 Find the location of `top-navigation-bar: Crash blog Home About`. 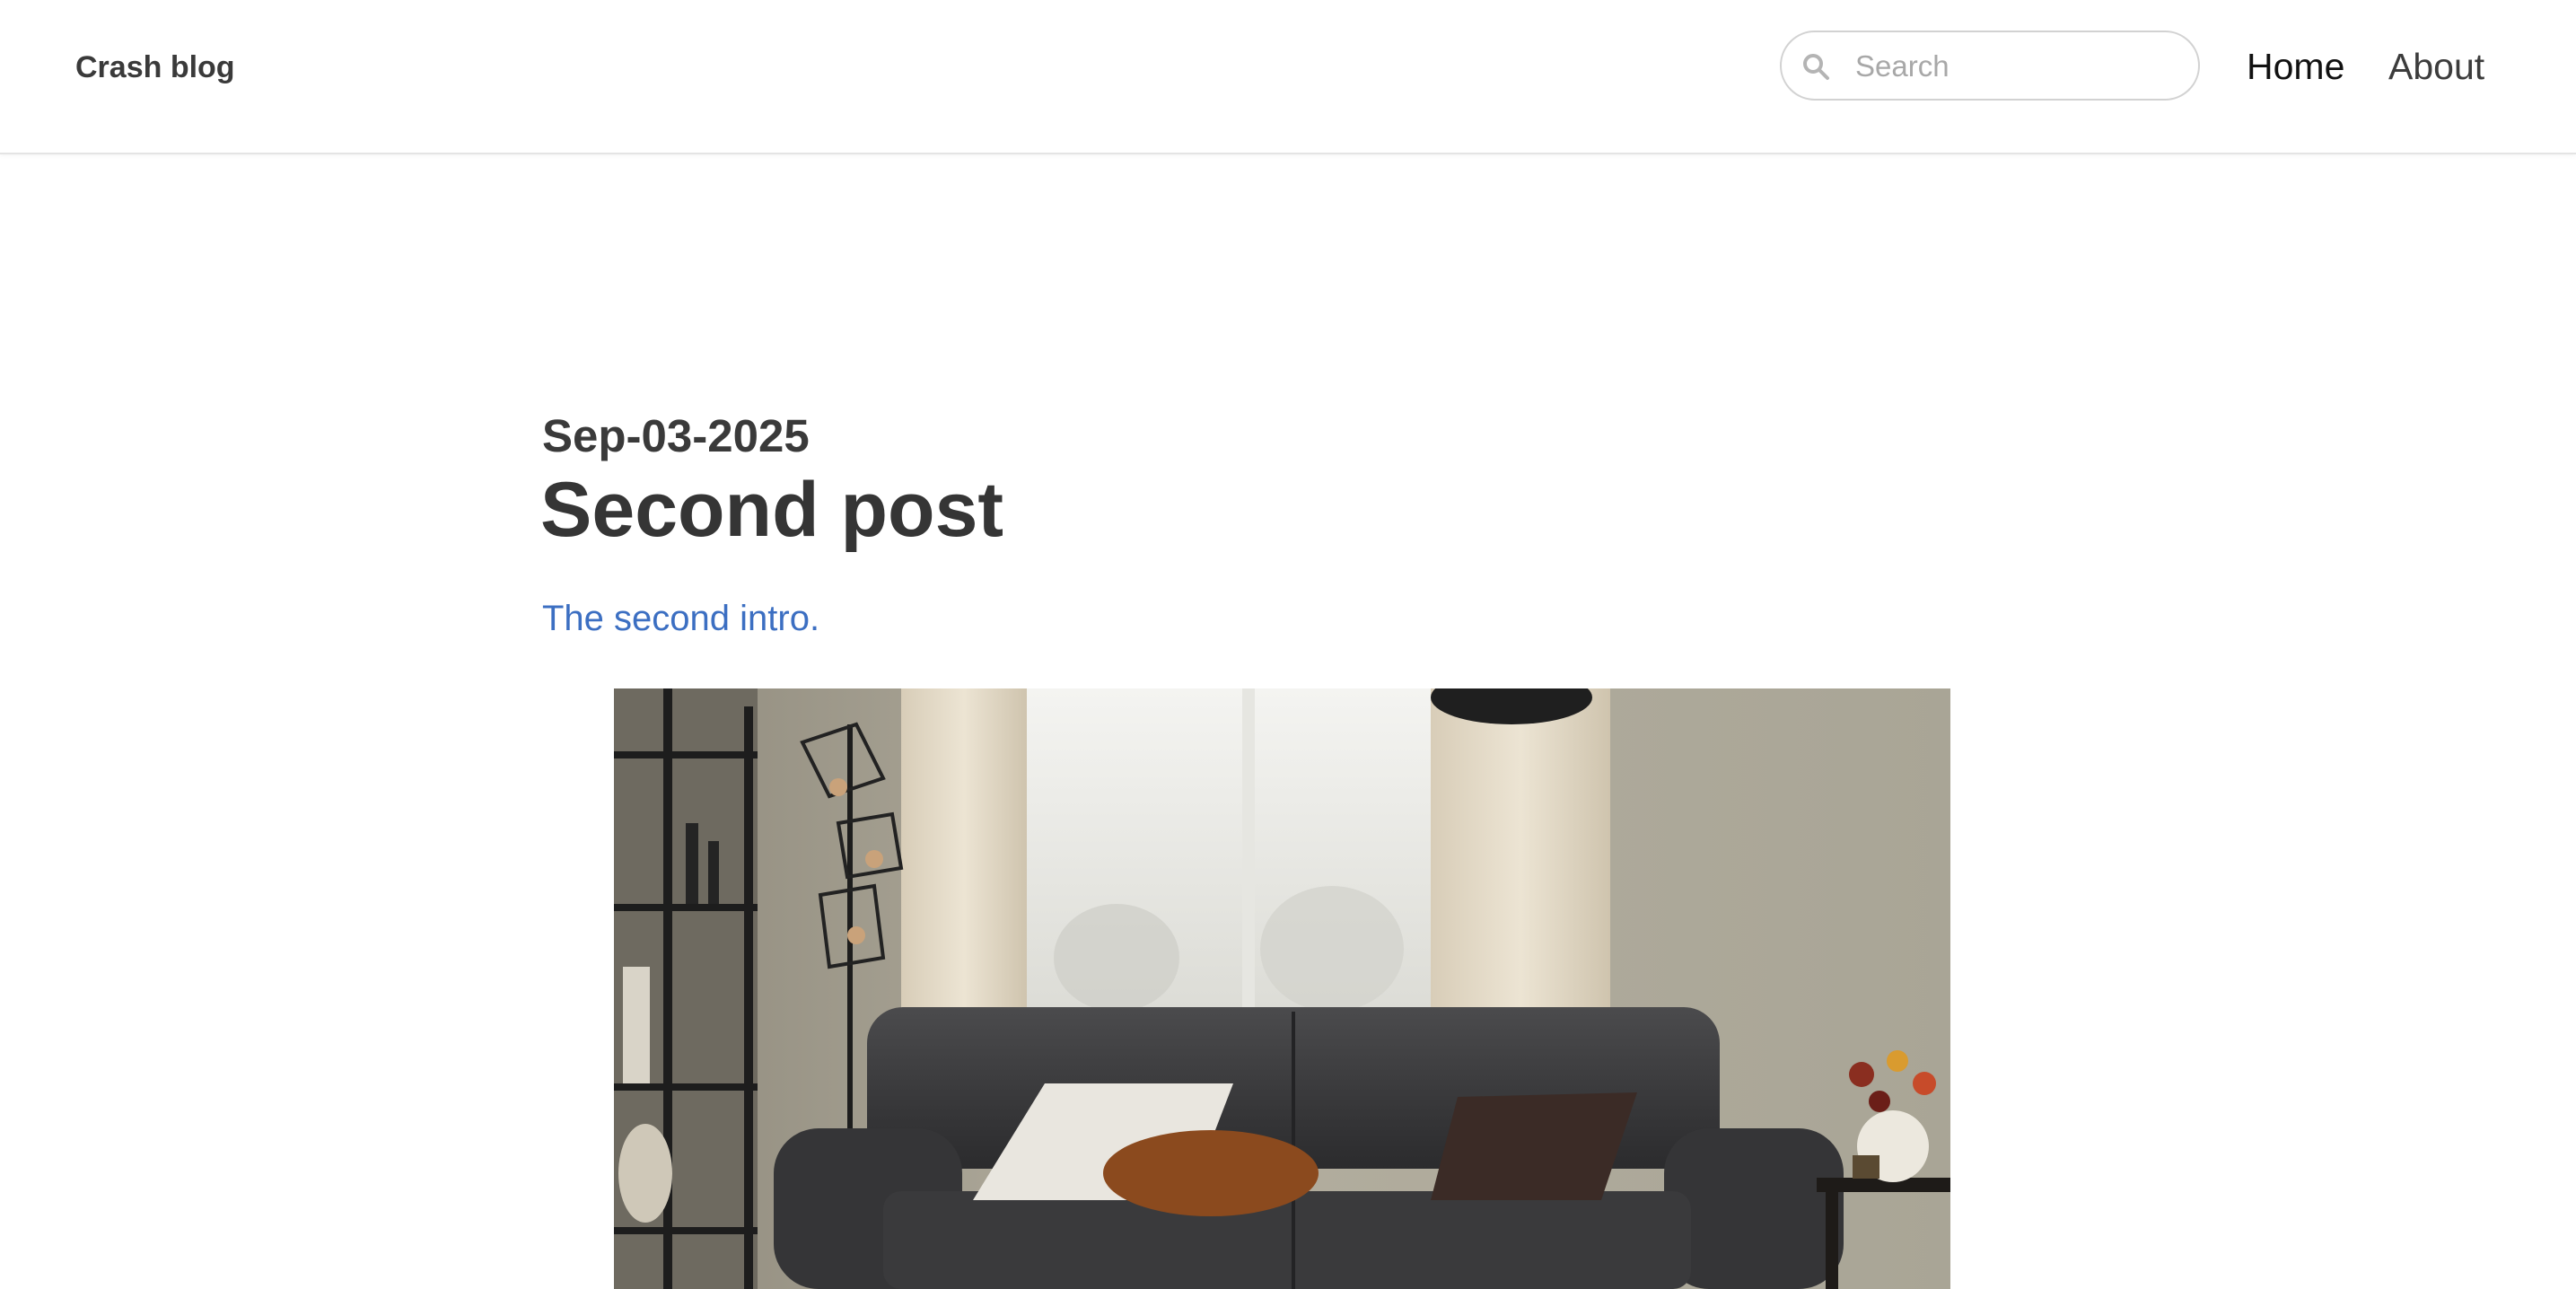

top-navigation-bar: Crash blog Home About is located at coordinates (1288, 77).